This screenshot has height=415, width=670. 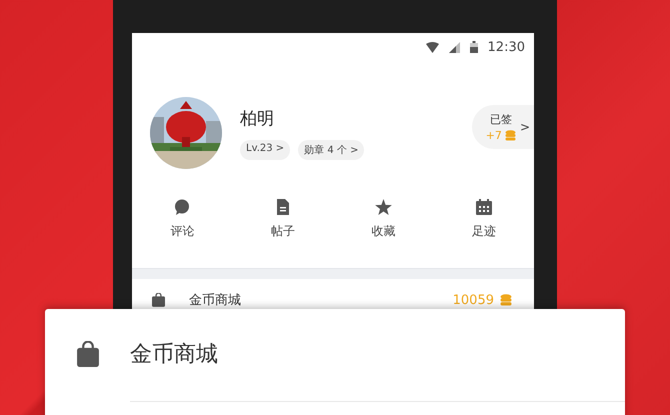 What do you see at coordinates (525, 127) in the screenshot?
I see `chevron-text: >` at bounding box center [525, 127].